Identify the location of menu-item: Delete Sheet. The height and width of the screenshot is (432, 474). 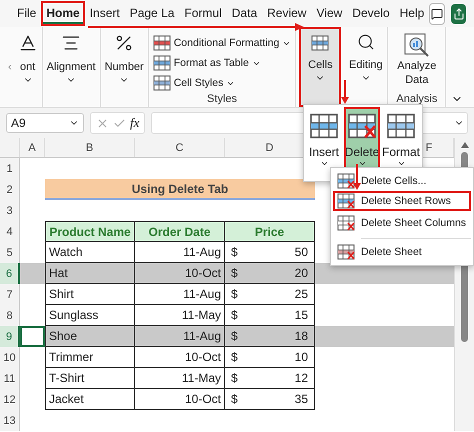
(402, 252).